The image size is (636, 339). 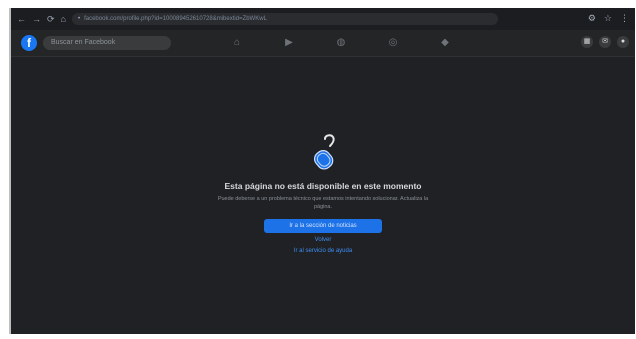 What do you see at coordinates (63, 19) in the screenshot?
I see `home-icon: ⌂` at bounding box center [63, 19].